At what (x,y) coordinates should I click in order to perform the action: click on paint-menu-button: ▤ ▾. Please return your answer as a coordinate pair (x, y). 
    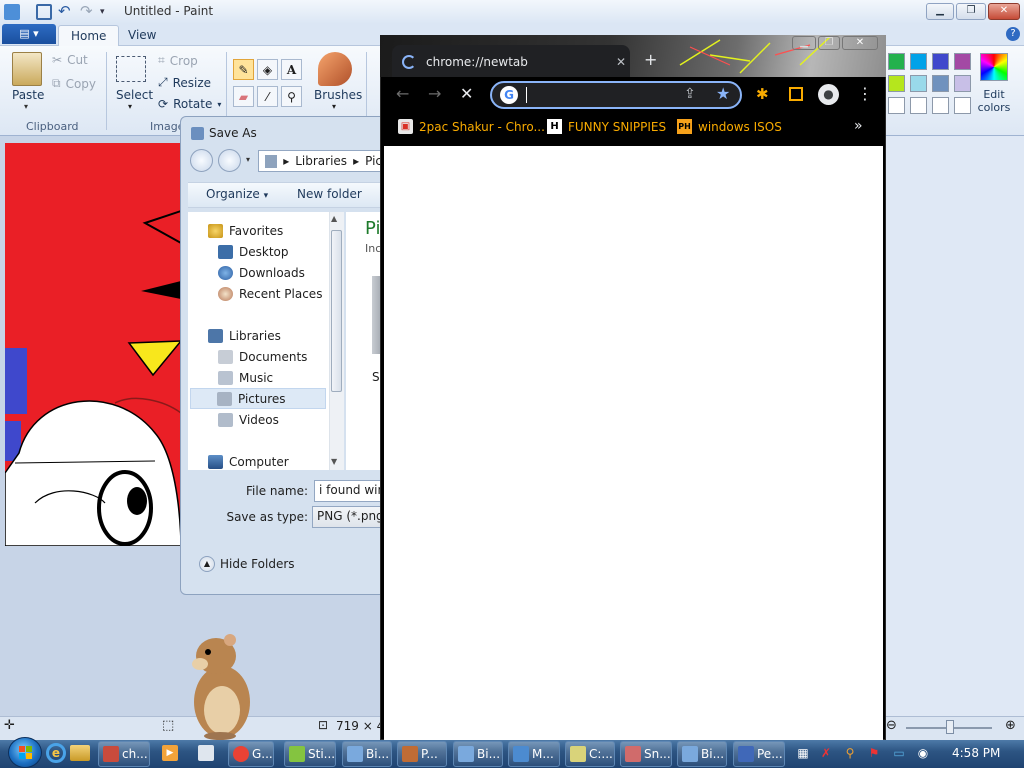
    Looking at the image, I should click on (29, 34).